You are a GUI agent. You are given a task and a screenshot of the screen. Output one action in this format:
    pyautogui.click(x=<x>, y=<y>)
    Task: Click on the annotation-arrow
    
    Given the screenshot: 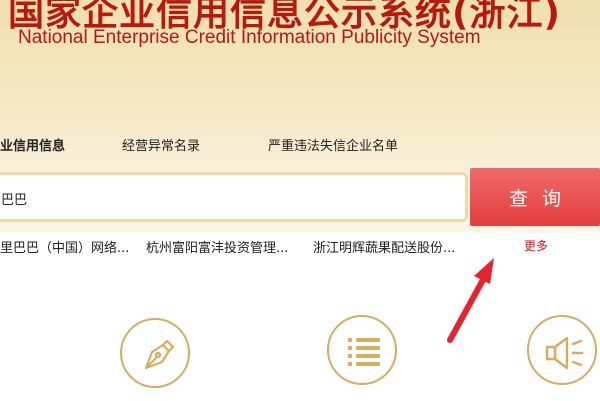 What is the action you would take?
    pyautogui.click(x=470, y=300)
    